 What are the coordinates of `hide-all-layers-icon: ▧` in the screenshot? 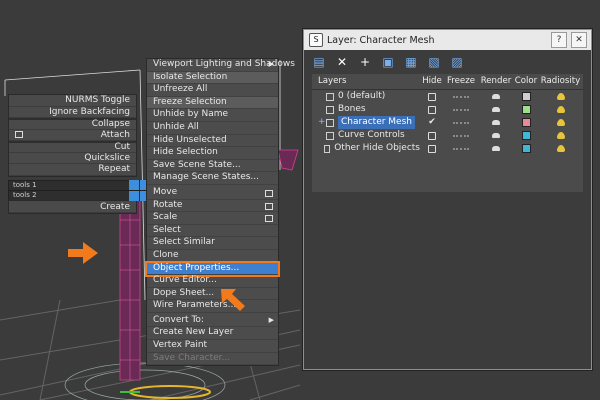 It's located at (434, 62).